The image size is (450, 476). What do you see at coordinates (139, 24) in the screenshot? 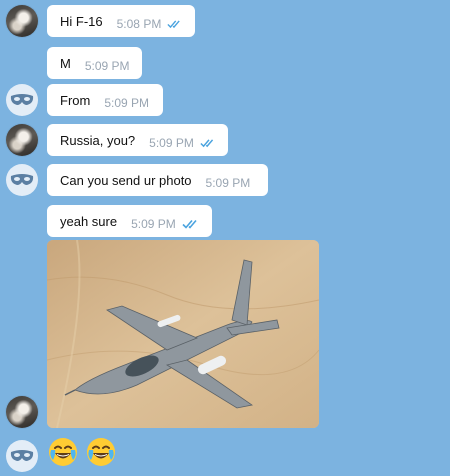
I see `message-time: 5:08 PM` at bounding box center [139, 24].